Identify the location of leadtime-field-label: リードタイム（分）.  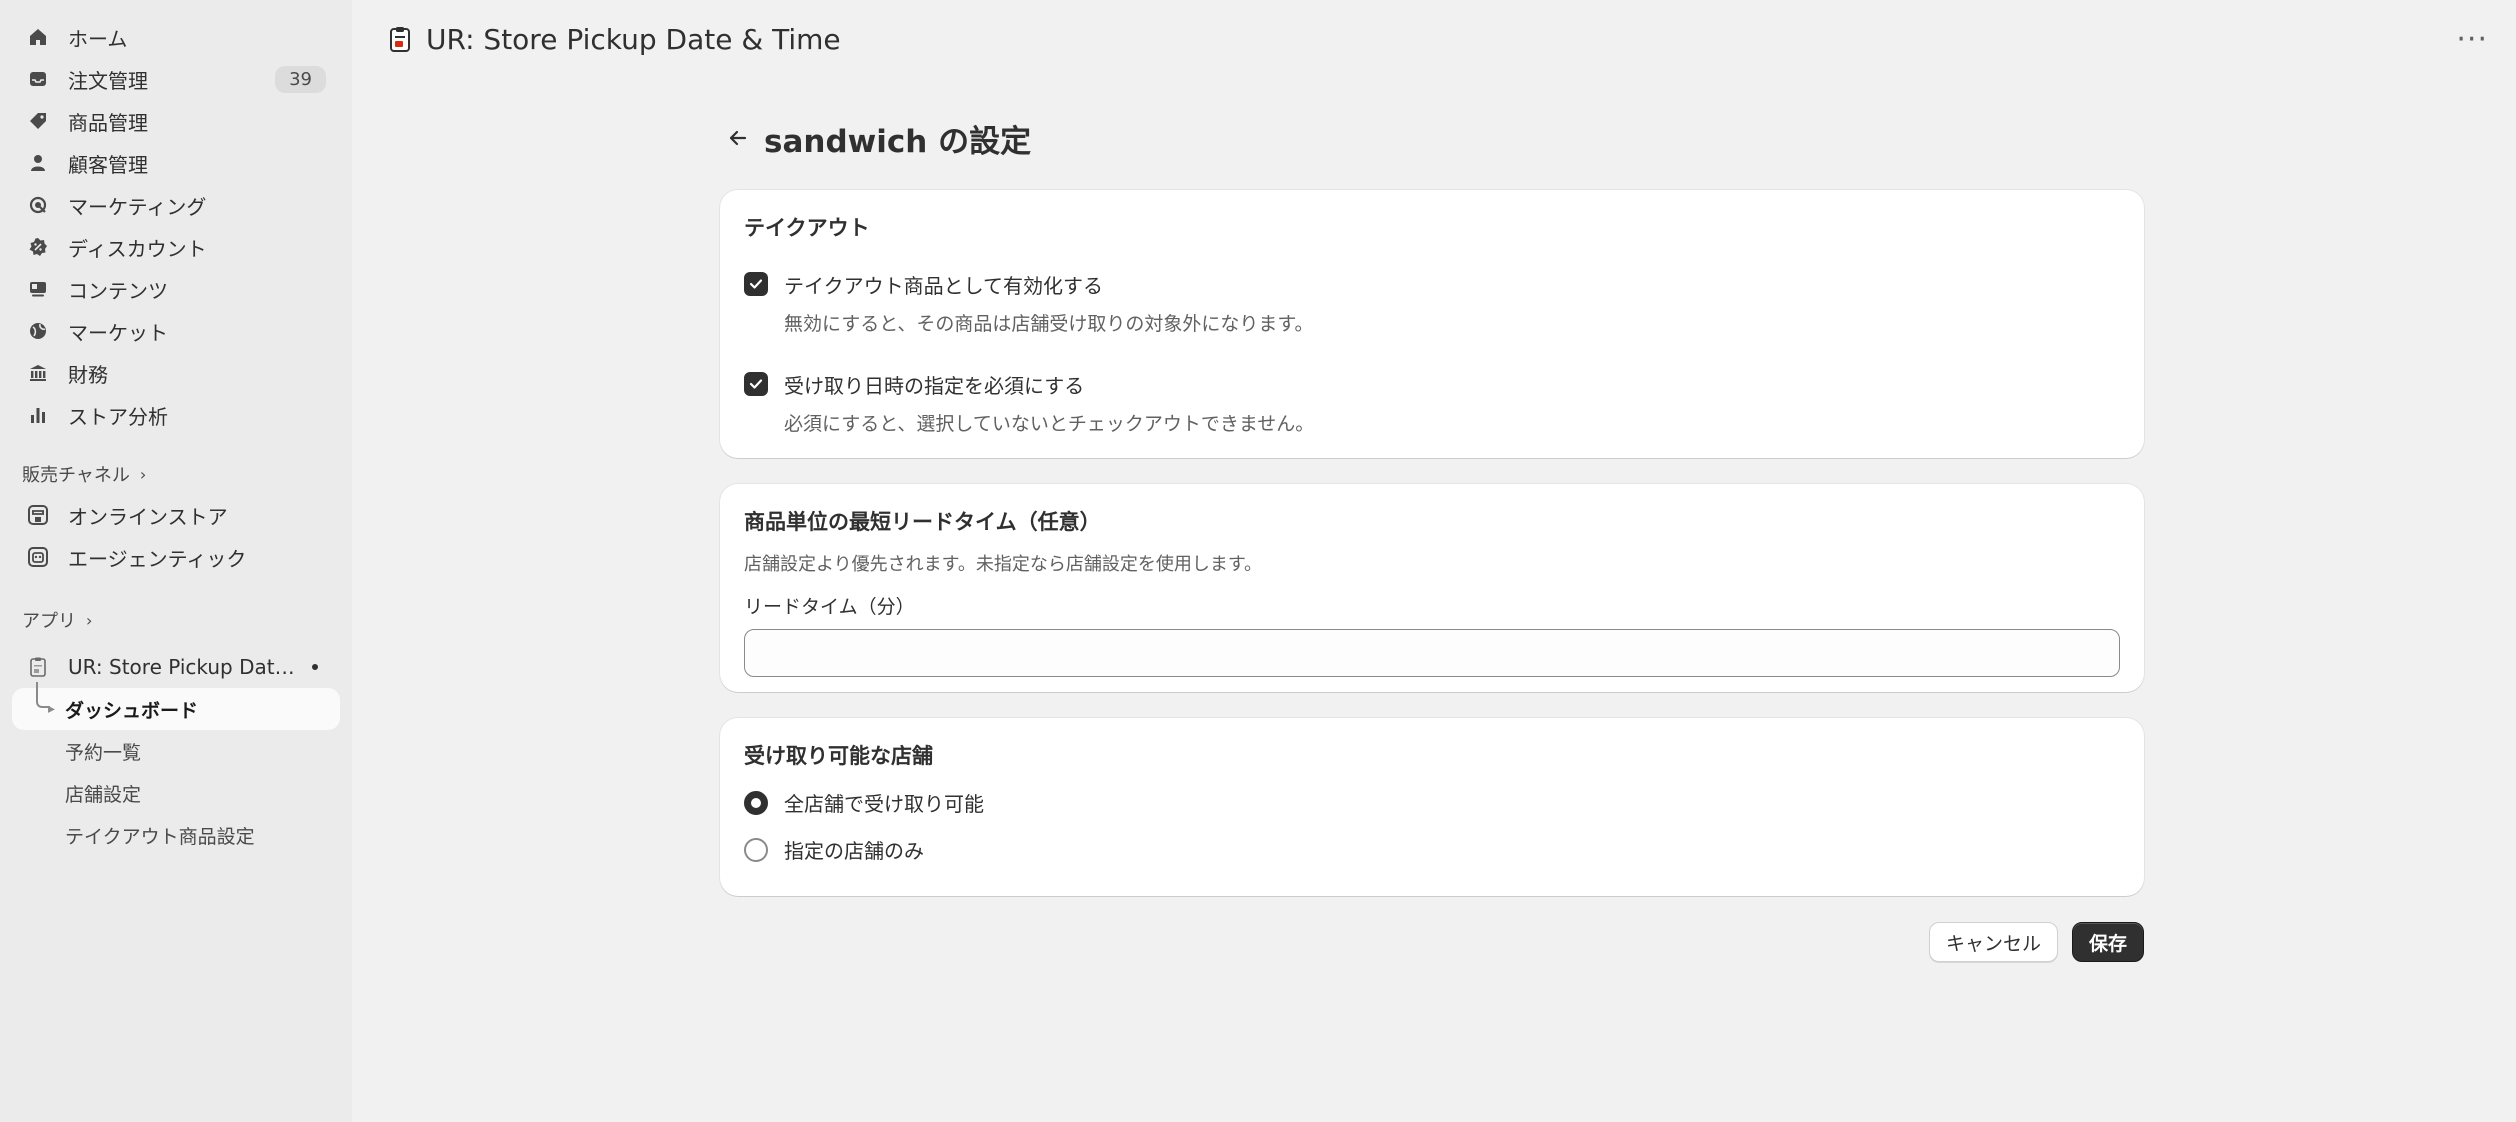
(829, 607).